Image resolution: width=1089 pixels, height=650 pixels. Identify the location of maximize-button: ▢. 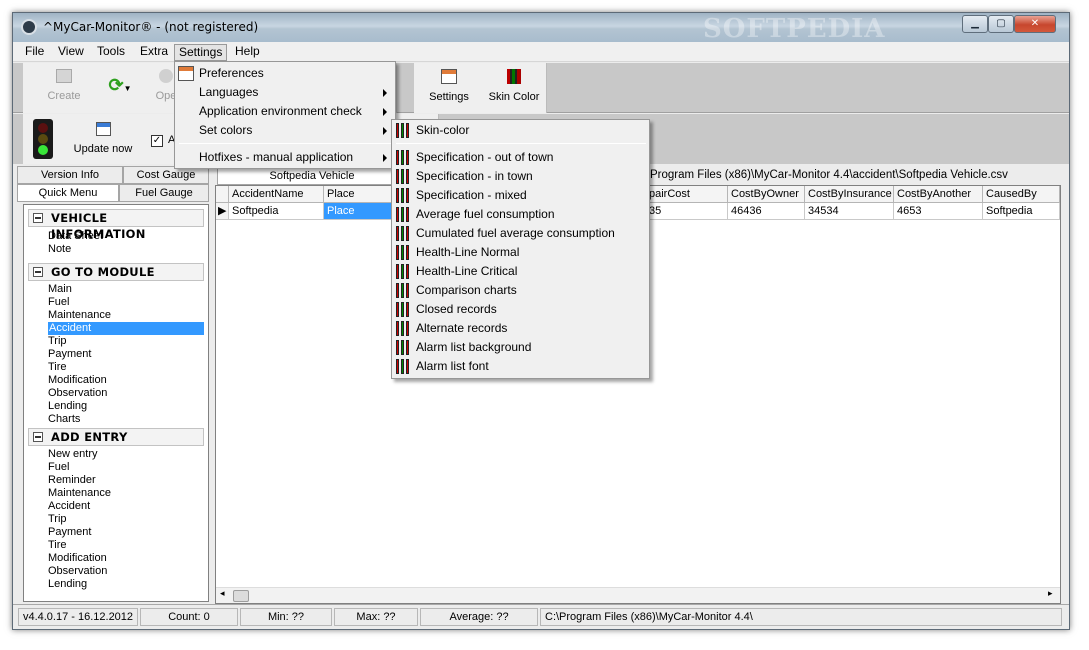
(1001, 24).